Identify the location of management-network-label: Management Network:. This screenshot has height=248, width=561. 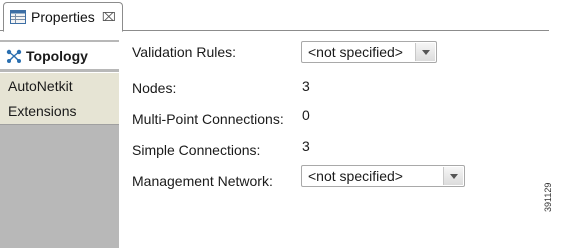
(202, 181).